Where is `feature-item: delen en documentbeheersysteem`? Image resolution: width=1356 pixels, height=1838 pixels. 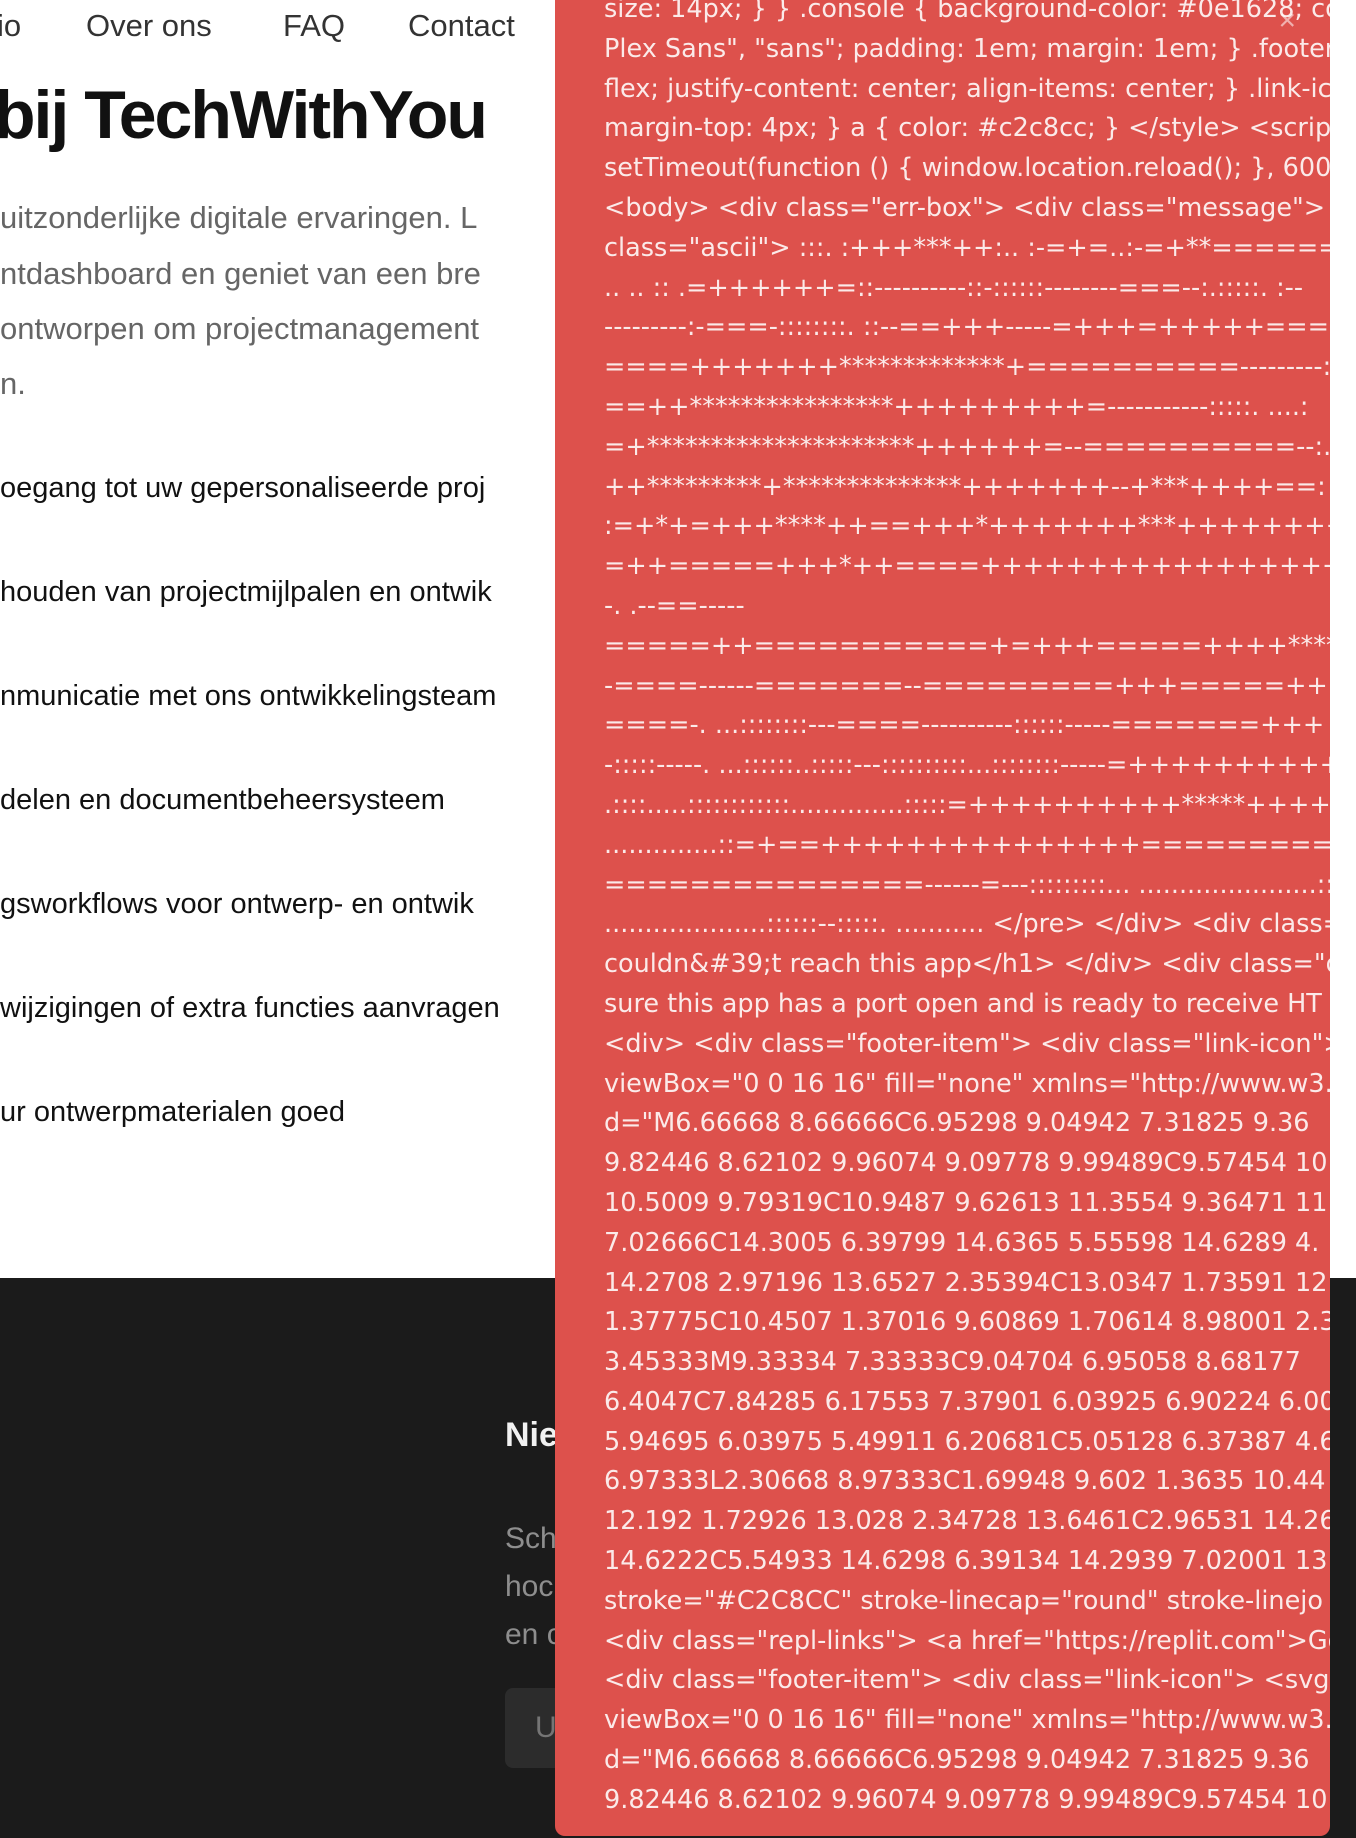 feature-item: delen en documentbeheersysteem is located at coordinates (222, 800).